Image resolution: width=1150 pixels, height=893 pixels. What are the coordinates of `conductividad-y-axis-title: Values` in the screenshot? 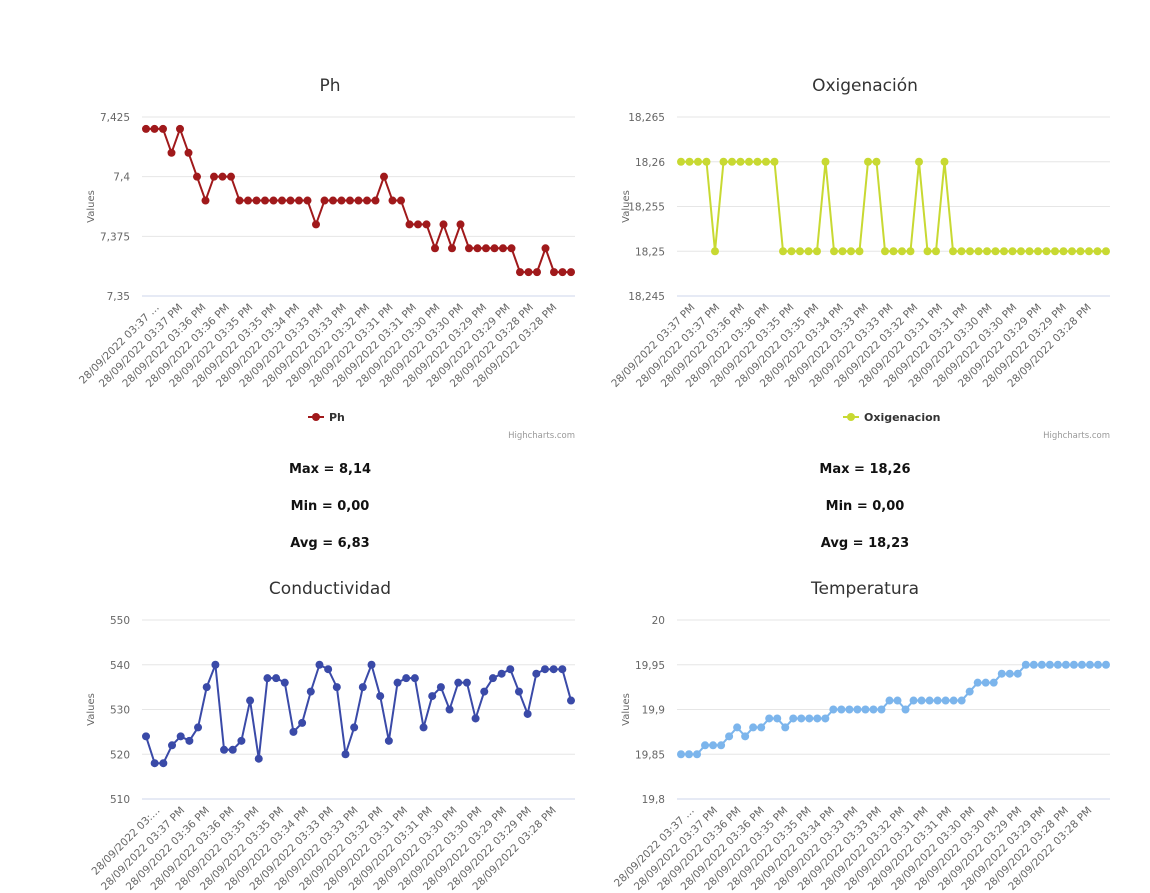 It's located at (91, 709).